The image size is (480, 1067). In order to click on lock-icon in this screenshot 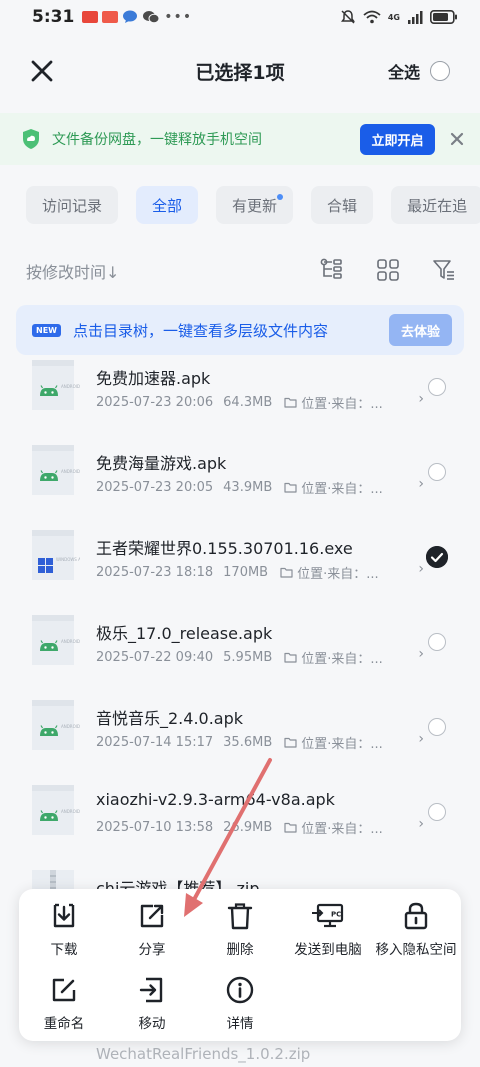, I will do `click(416, 916)`.